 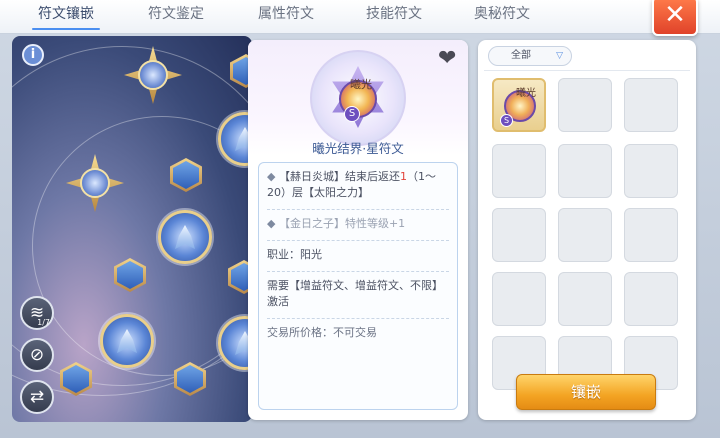 I want to click on info-icon: i, so click(x=33, y=54).